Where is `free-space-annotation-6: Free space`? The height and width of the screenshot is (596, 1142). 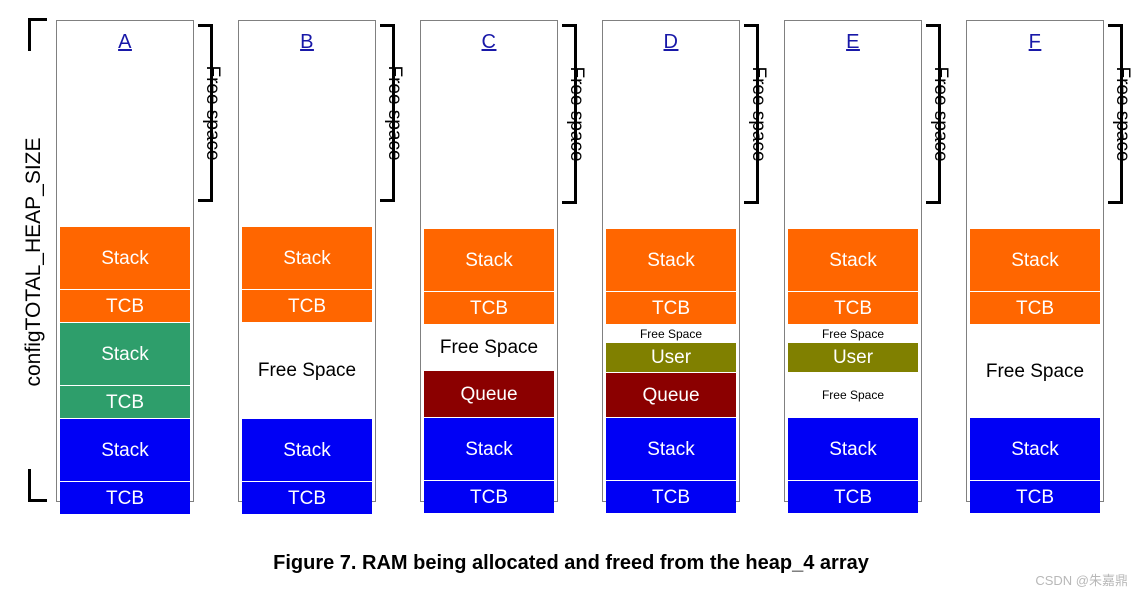
free-space-annotation-6: Free space is located at coordinates (1122, 114).